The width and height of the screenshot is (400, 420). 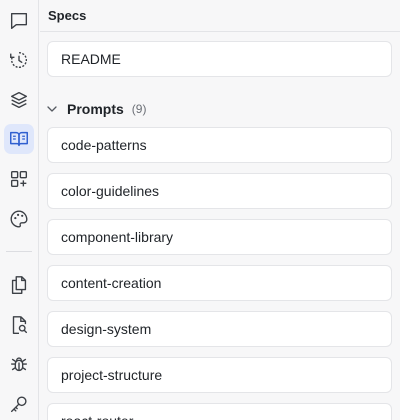 I want to click on history-icon, so click(x=19, y=59).